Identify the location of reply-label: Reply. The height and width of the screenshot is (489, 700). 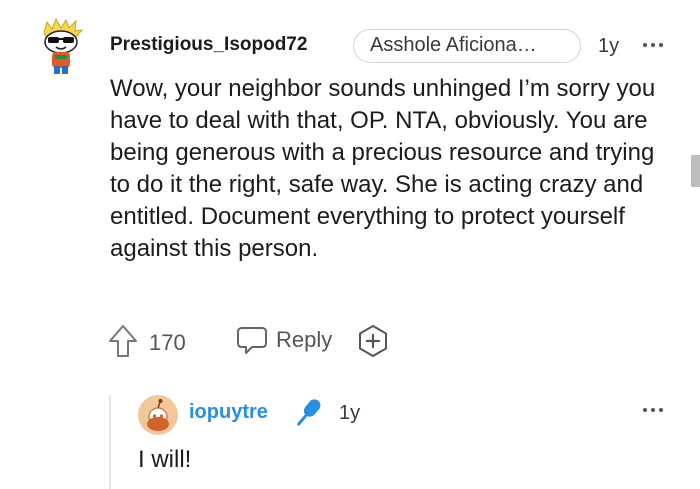
(304, 339).